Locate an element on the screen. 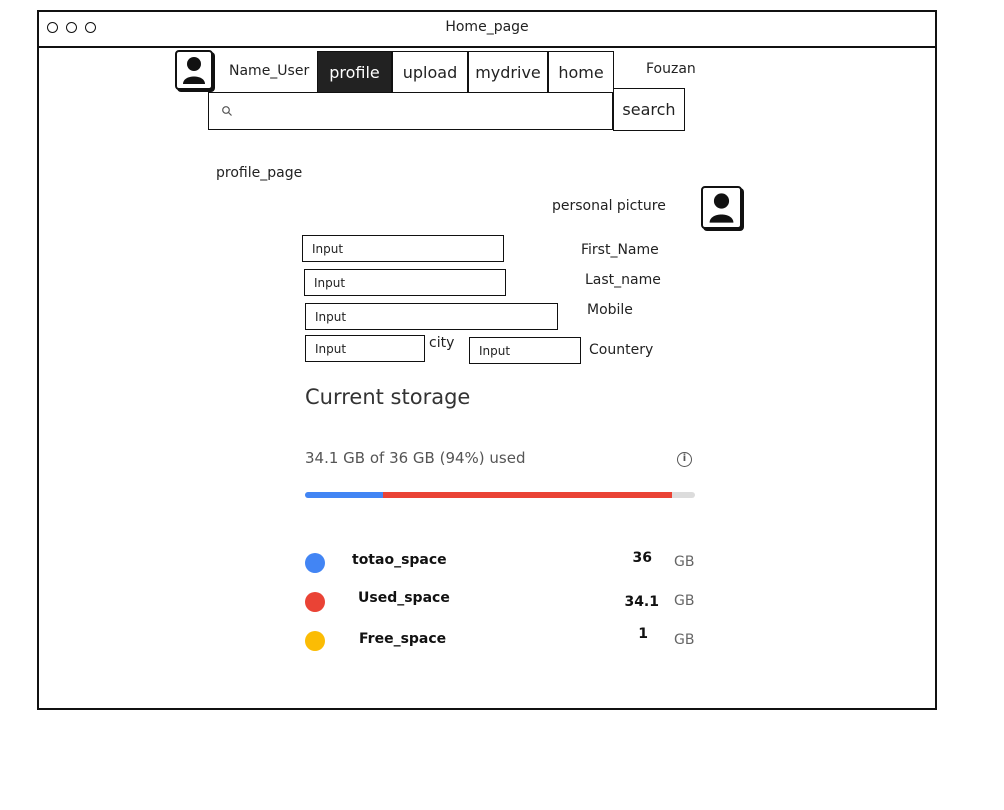 The height and width of the screenshot is (810, 1004). storage-title: Current storage is located at coordinates (388, 397).